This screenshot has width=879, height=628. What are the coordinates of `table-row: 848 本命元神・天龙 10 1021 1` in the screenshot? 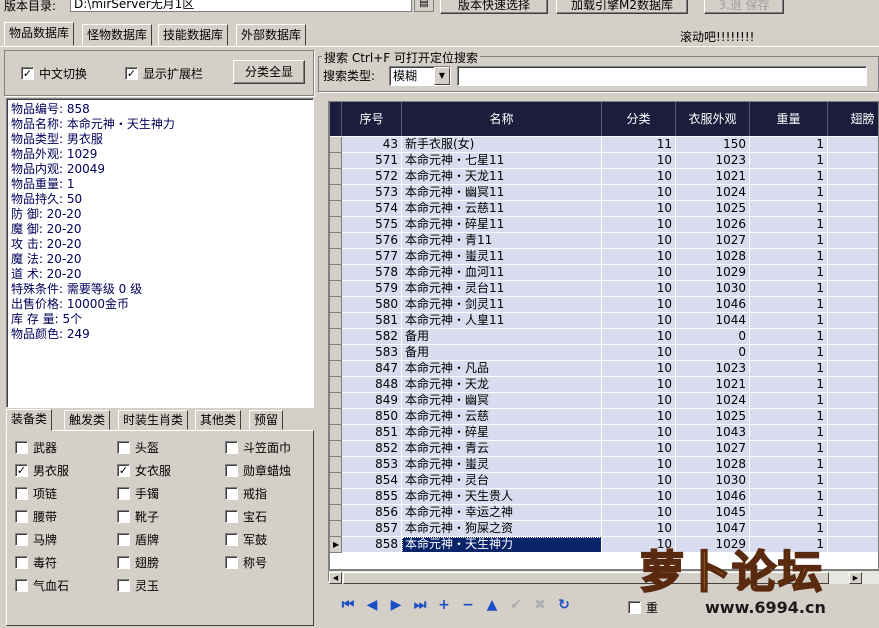 It's located at (604, 385).